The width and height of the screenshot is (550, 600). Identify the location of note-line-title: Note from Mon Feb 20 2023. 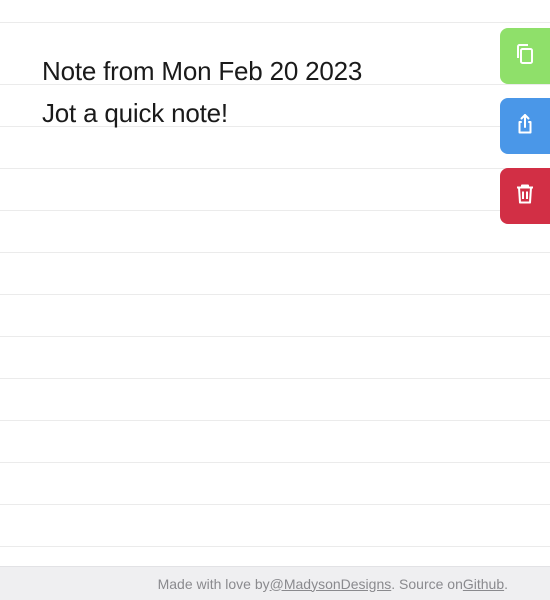
(262, 71).